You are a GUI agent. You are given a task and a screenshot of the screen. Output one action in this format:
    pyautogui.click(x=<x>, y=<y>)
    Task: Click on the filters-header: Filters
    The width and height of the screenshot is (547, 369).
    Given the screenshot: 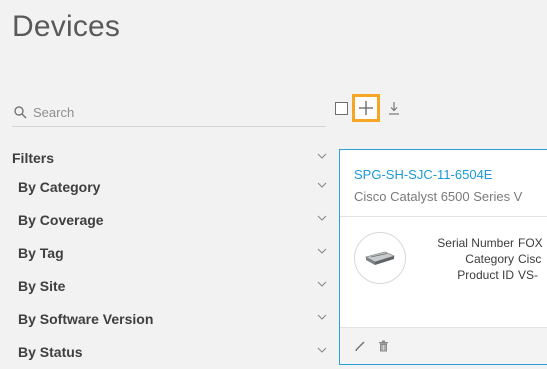 What is the action you would take?
    pyautogui.click(x=165, y=158)
    